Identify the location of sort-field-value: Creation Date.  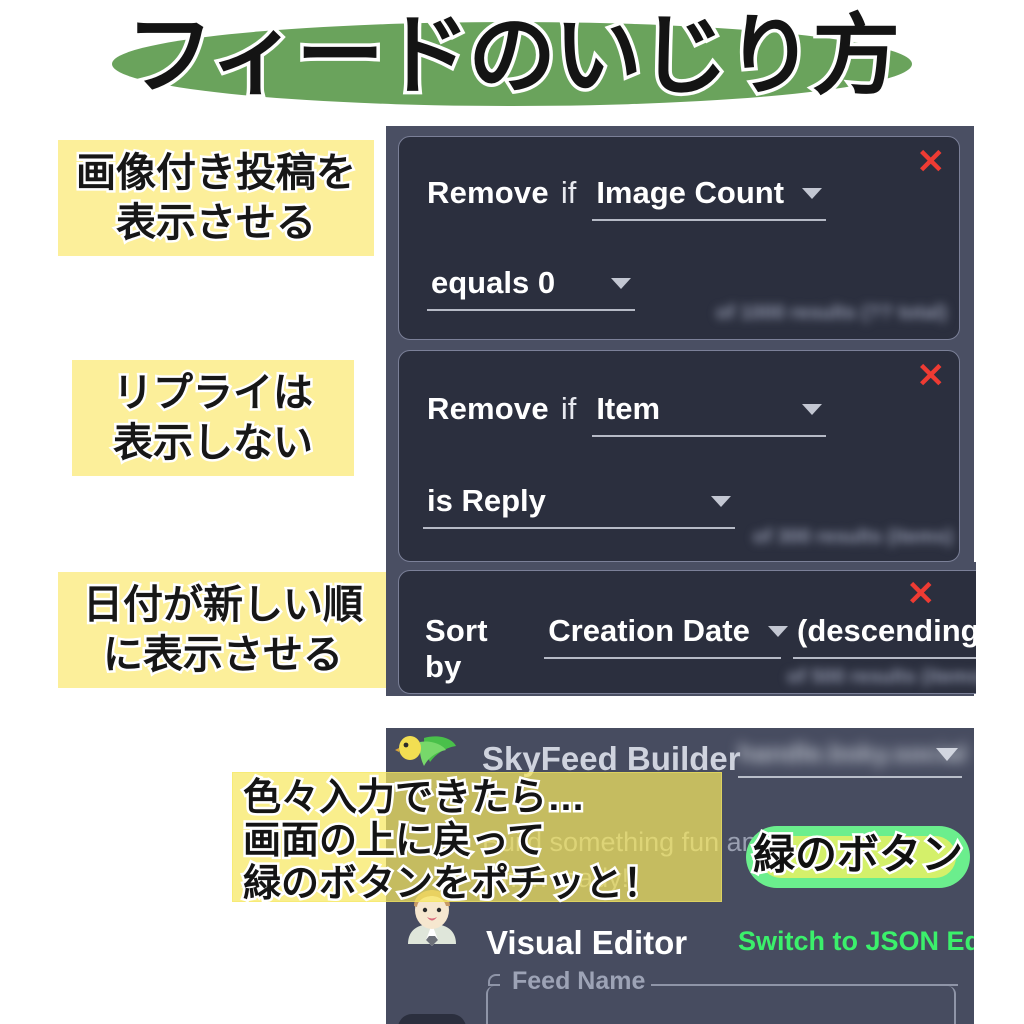
(649, 630).